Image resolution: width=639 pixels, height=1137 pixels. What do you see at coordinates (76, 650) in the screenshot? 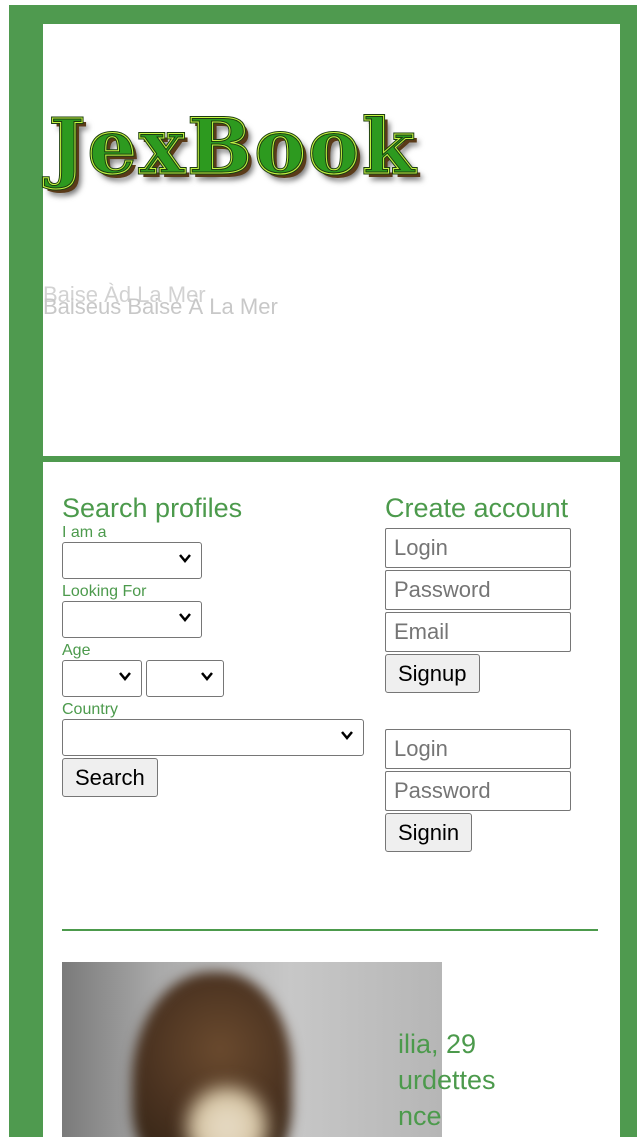
I see `age-label: Age` at bounding box center [76, 650].